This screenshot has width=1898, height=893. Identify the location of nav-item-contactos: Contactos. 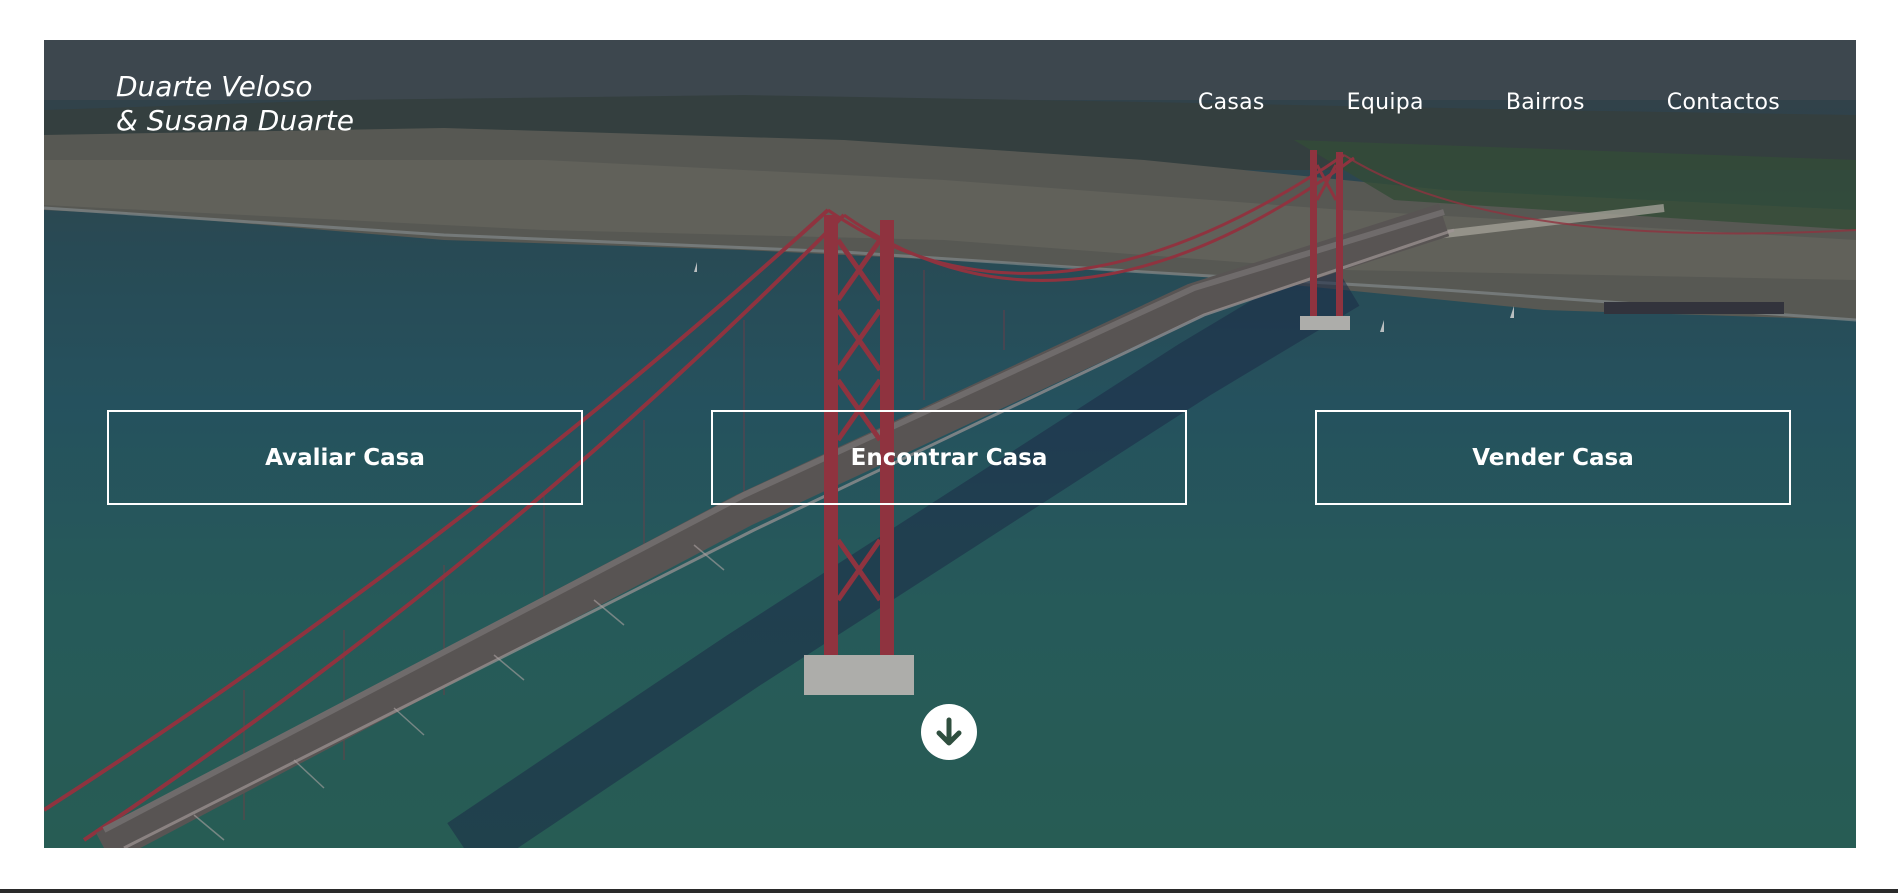
(1723, 102).